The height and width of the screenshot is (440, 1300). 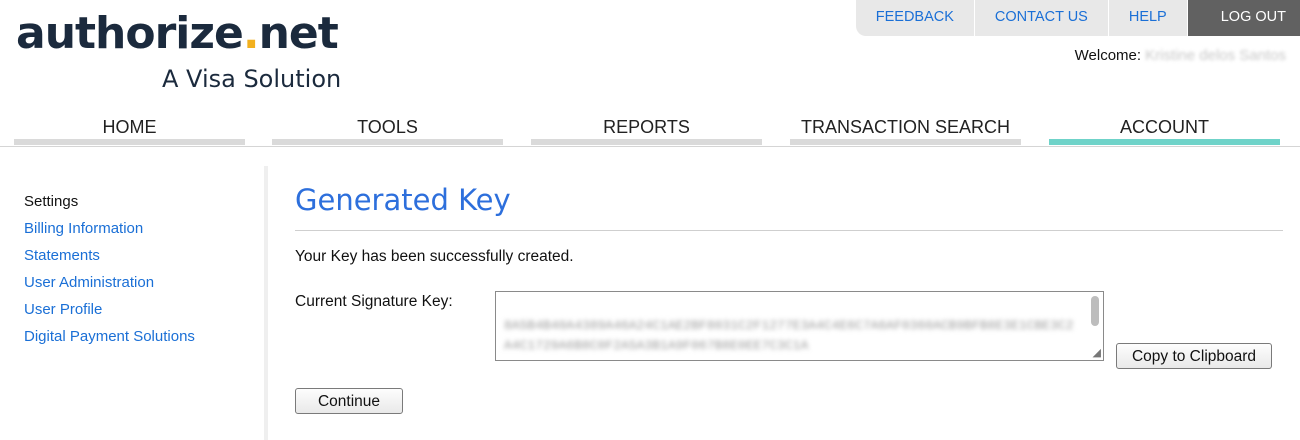 I want to click on nav-tab-transaction-search: TRANSACTION SEARCH, so click(x=905, y=129).